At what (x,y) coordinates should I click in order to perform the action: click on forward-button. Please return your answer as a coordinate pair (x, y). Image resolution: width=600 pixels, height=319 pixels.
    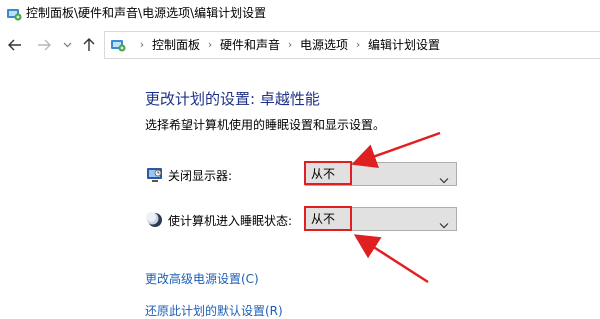
    Looking at the image, I should click on (44, 45).